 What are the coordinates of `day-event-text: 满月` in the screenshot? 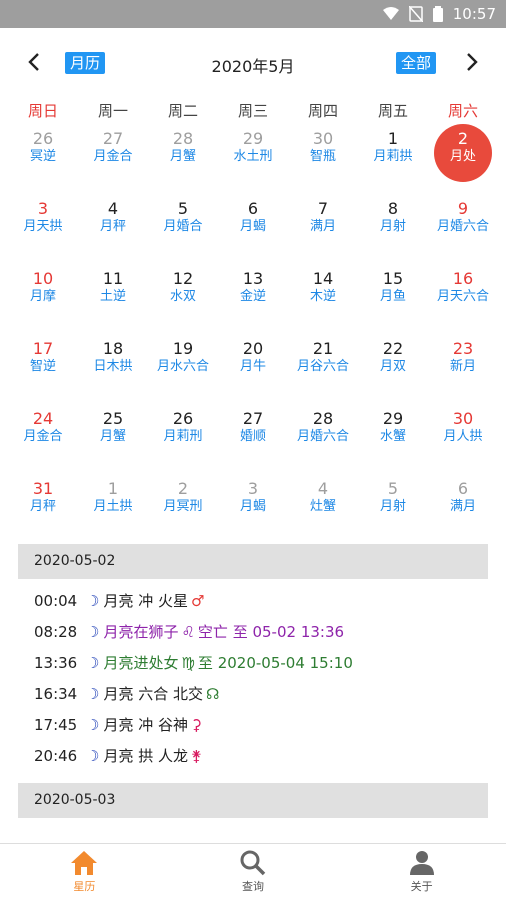 It's located at (462, 506).